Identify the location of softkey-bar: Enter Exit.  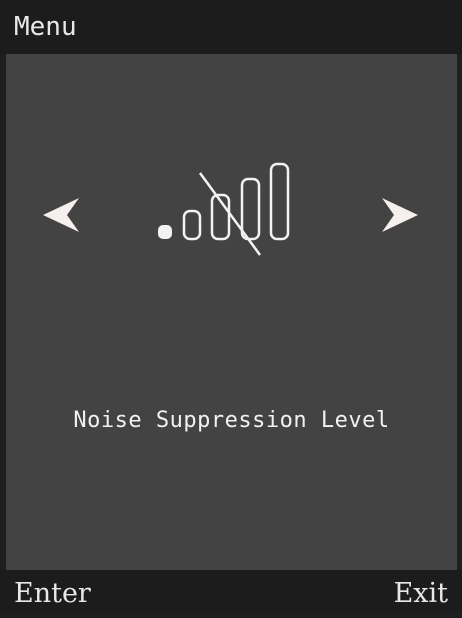
(231, 591).